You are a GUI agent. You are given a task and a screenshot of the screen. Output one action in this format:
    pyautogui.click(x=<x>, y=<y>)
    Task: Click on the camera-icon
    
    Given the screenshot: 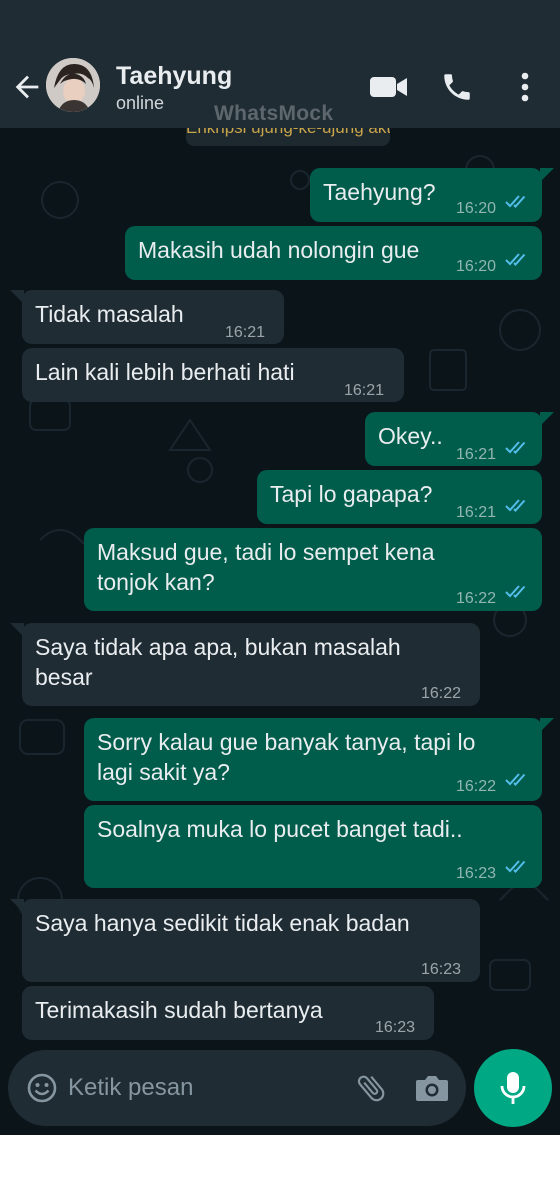 What is the action you would take?
    pyautogui.click(x=432, y=1088)
    